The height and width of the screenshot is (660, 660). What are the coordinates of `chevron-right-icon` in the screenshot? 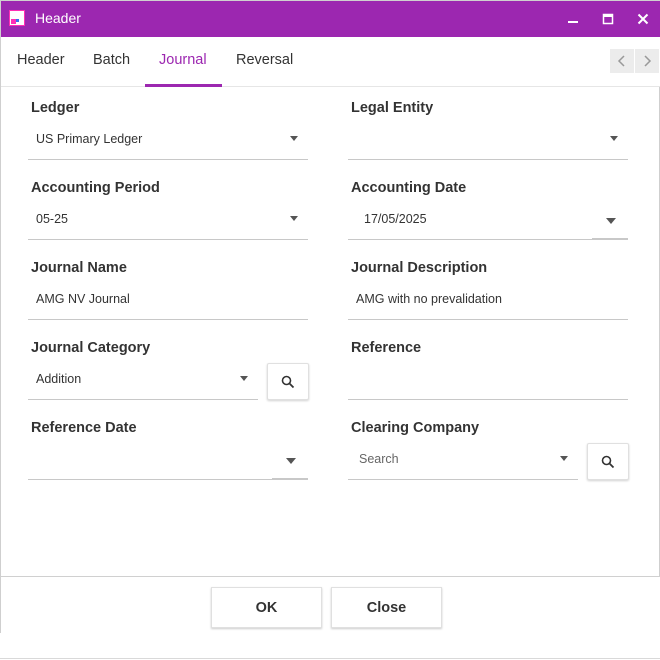 It's located at (648, 61).